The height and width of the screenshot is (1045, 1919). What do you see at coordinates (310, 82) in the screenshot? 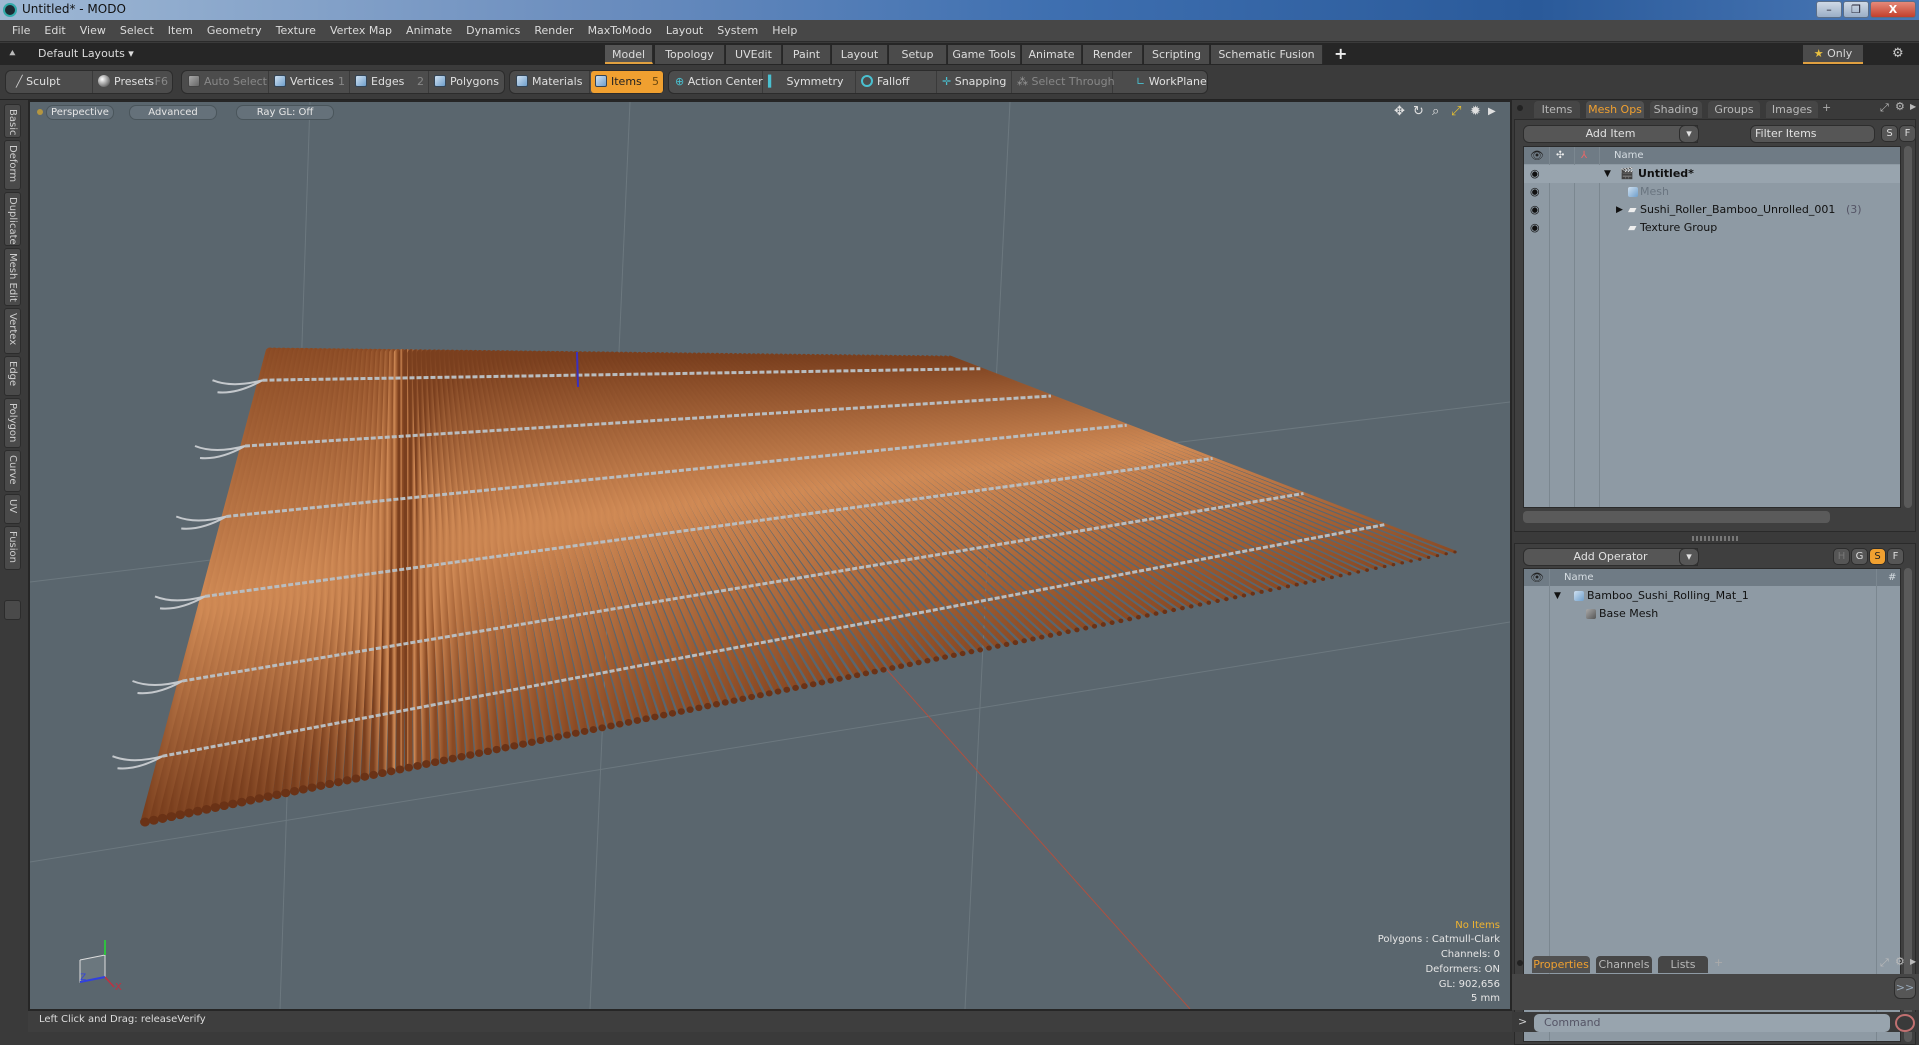
I see `vertices-button: Vertices 1` at bounding box center [310, 82].